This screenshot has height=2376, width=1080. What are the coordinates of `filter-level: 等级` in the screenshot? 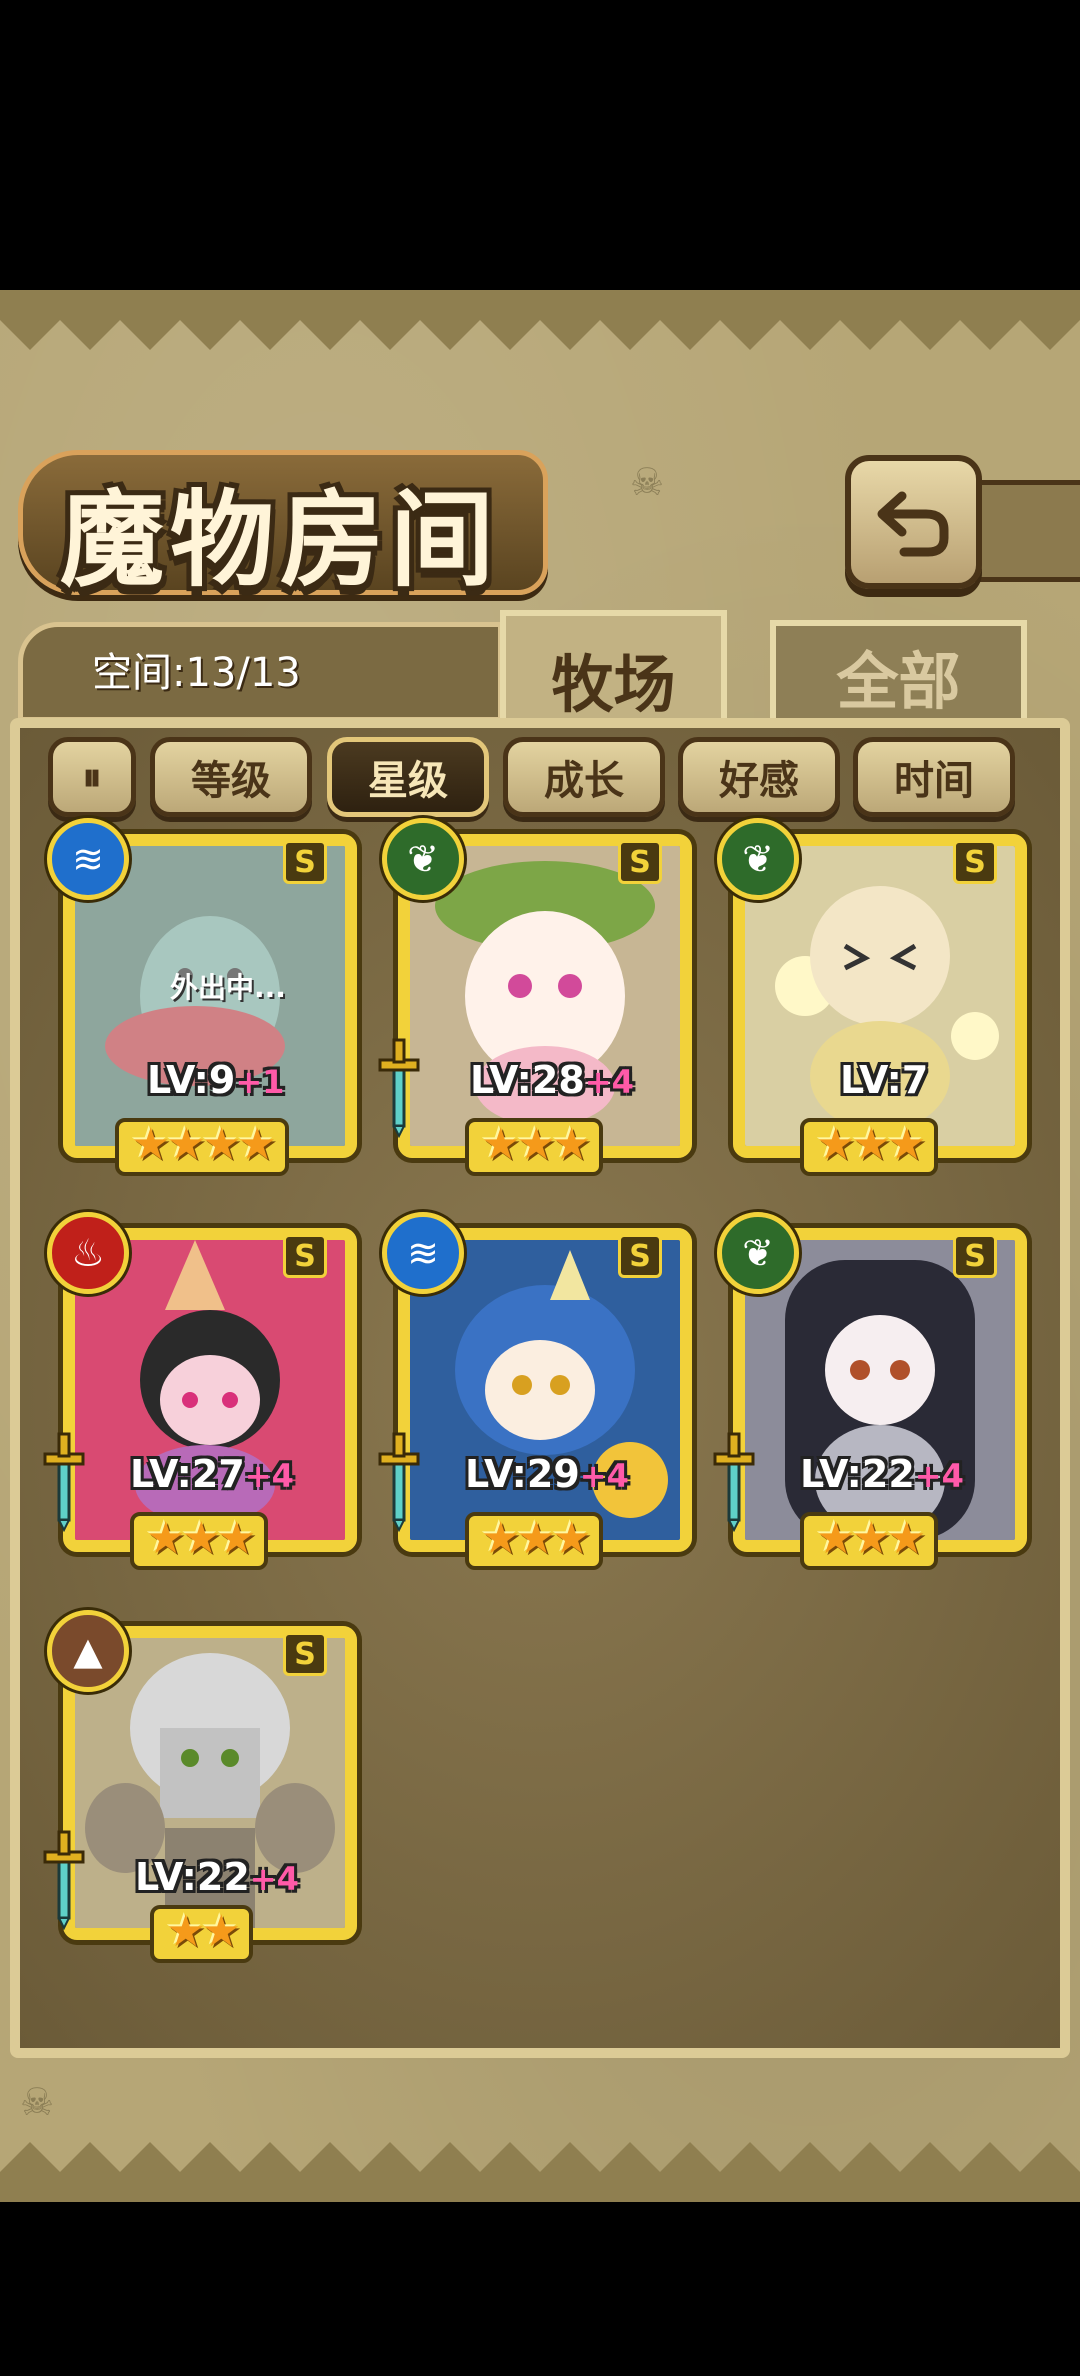 It's located at (231, 777).